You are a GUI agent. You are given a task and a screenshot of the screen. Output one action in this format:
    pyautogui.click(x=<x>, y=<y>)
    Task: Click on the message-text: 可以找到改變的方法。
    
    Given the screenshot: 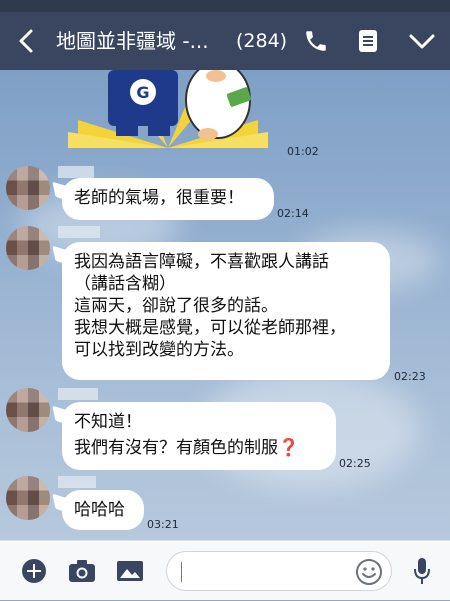 What is the action you would take?
    pyautogui.click(x=159, y=350)
    